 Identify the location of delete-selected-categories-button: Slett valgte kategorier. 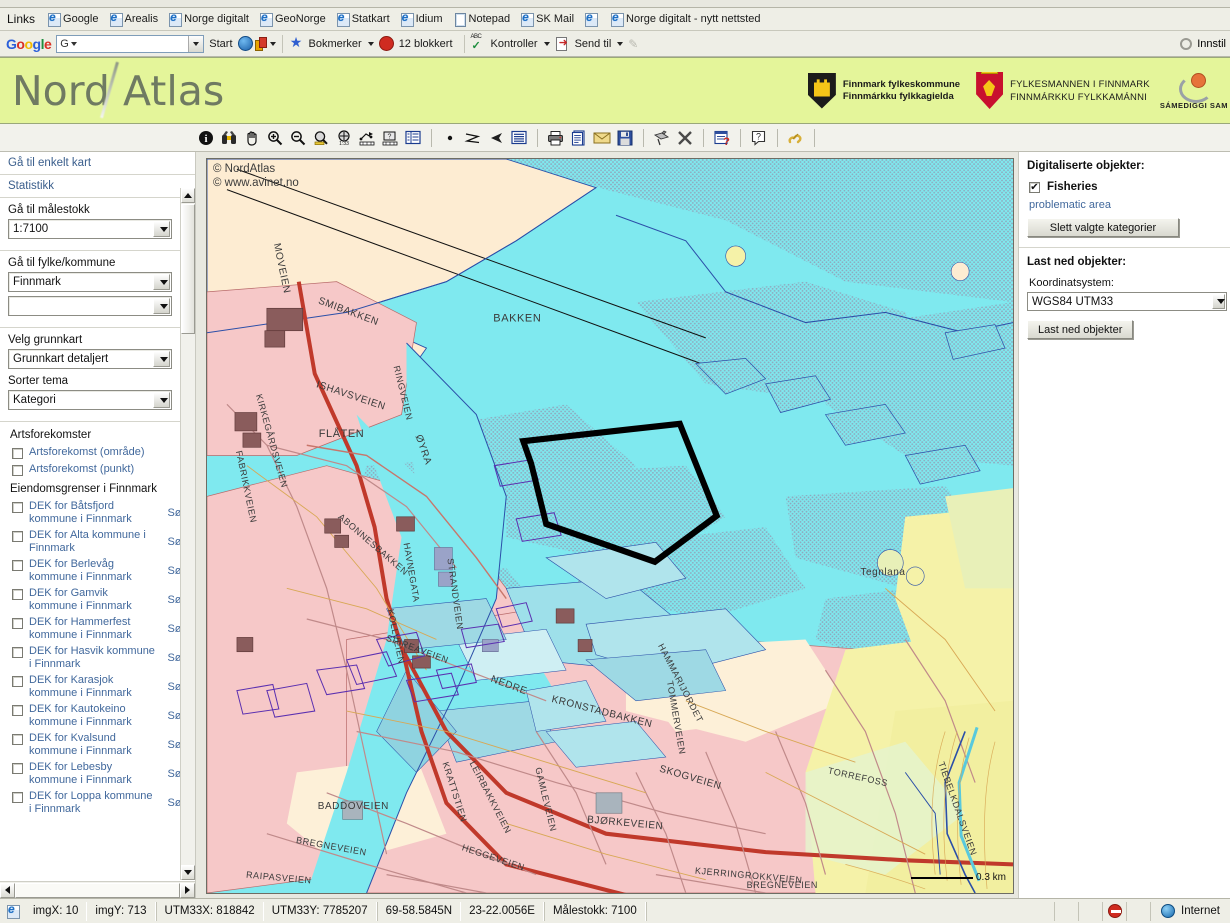
(1103, 227).